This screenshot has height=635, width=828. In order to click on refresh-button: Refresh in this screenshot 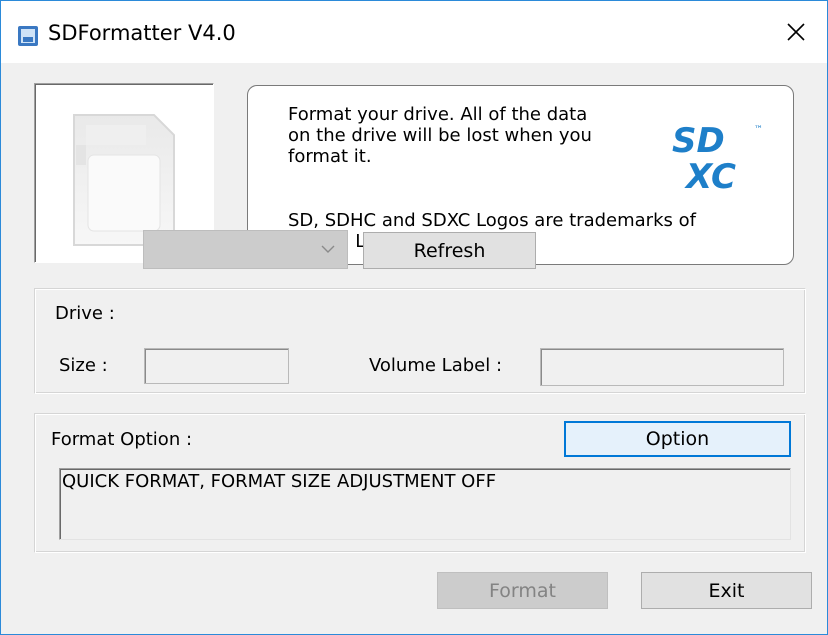, I will do `click(449, 250)`.